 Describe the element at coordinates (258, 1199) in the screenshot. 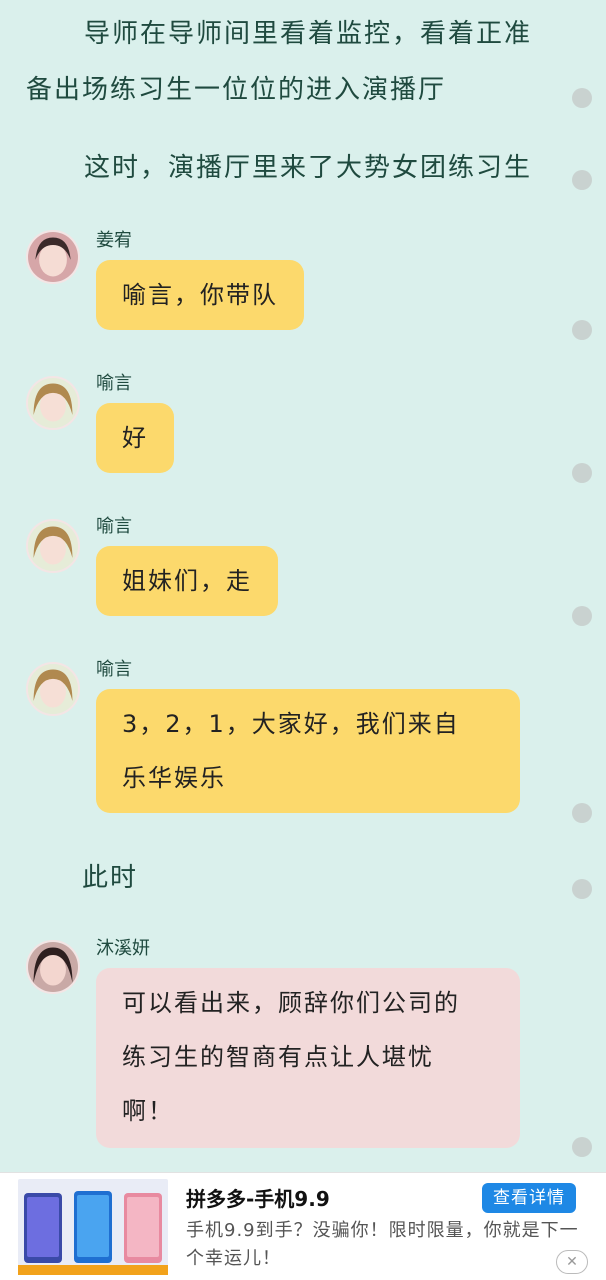

I see `ad-title: 拼多多-手机9.9` at that location.